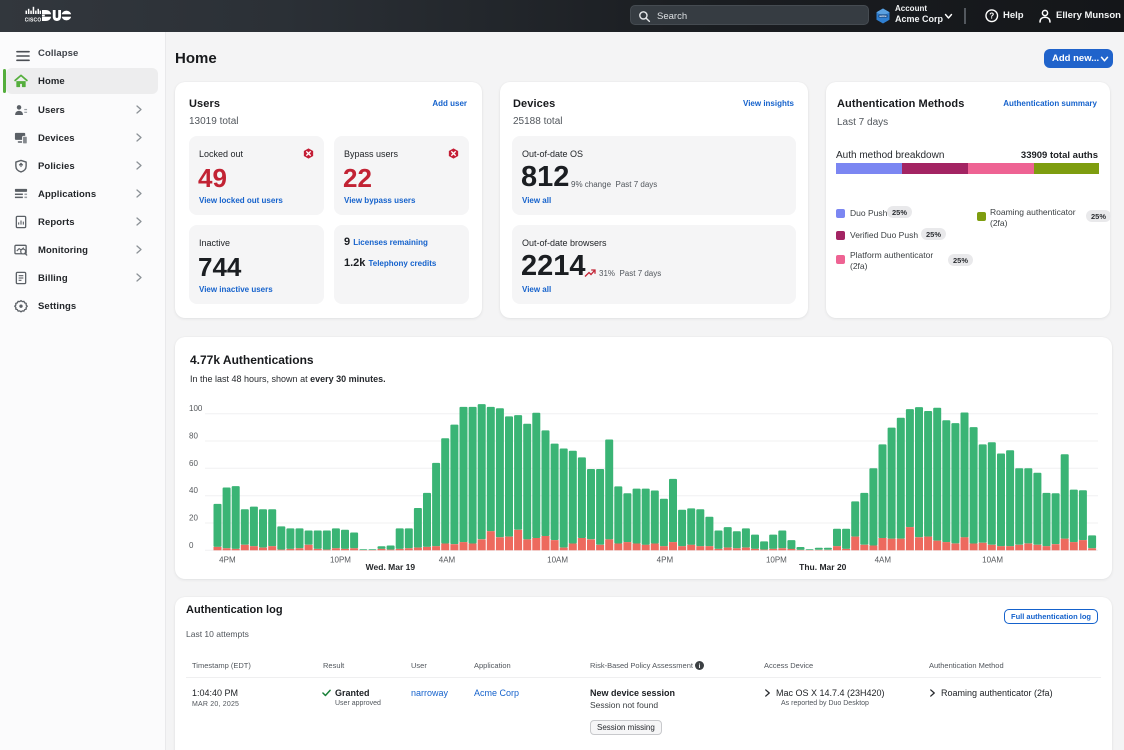  What do you see at coordinates (193, 490) in the screenshot?
I see `svg-text: 40` at bounding box center [193, 490].